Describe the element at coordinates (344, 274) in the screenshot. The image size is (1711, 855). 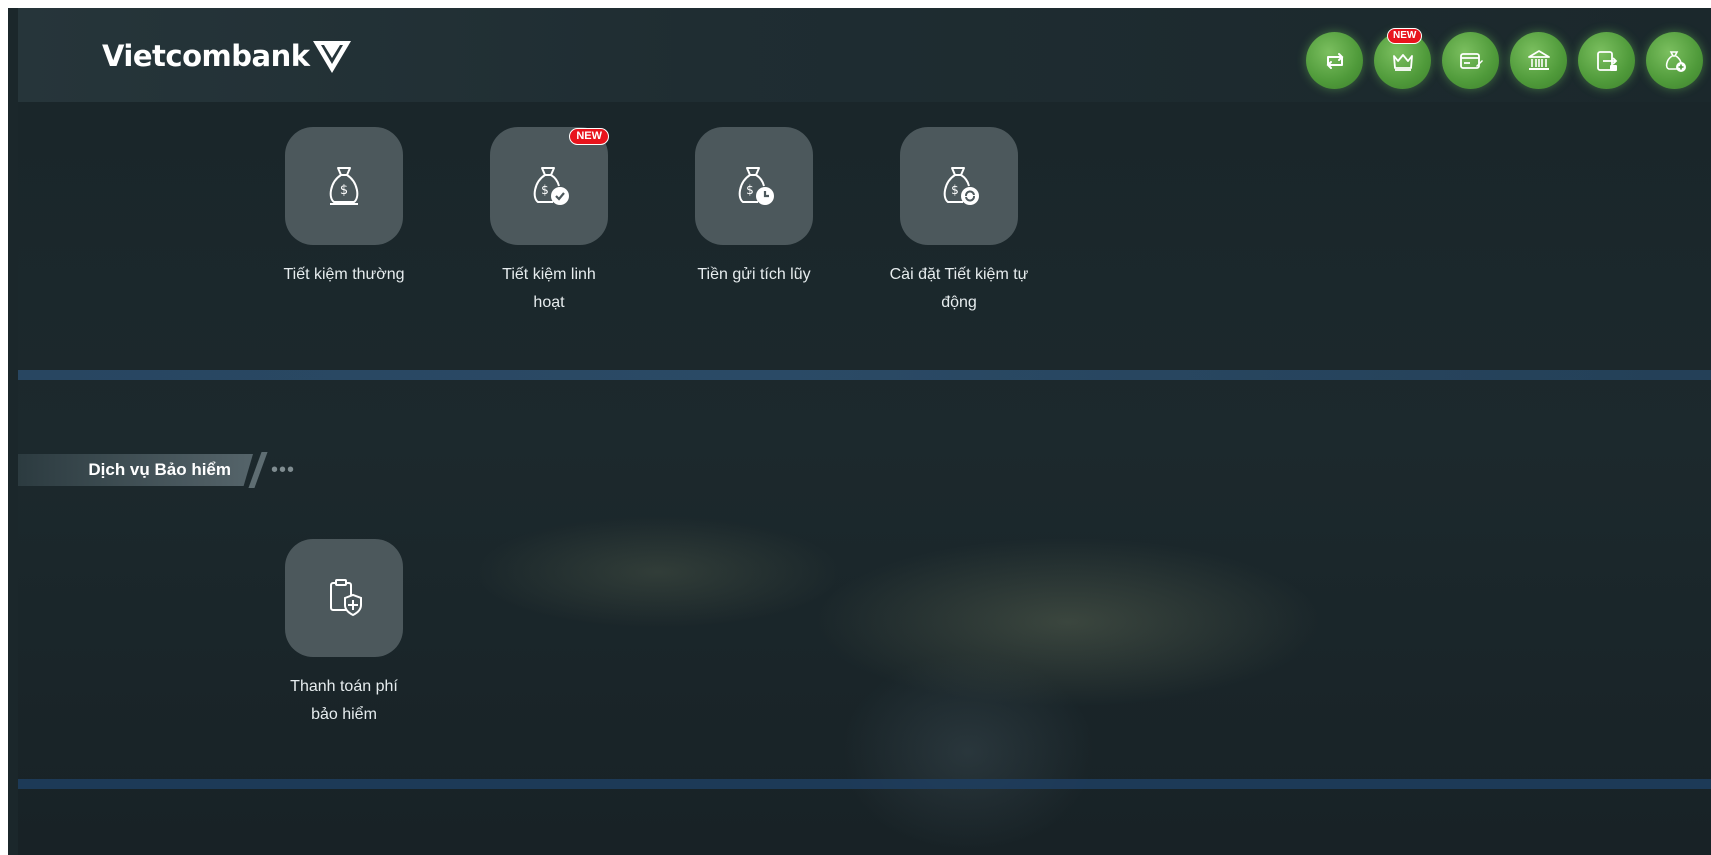
I see `tile-label: Tiết kiệm thường` at that location.